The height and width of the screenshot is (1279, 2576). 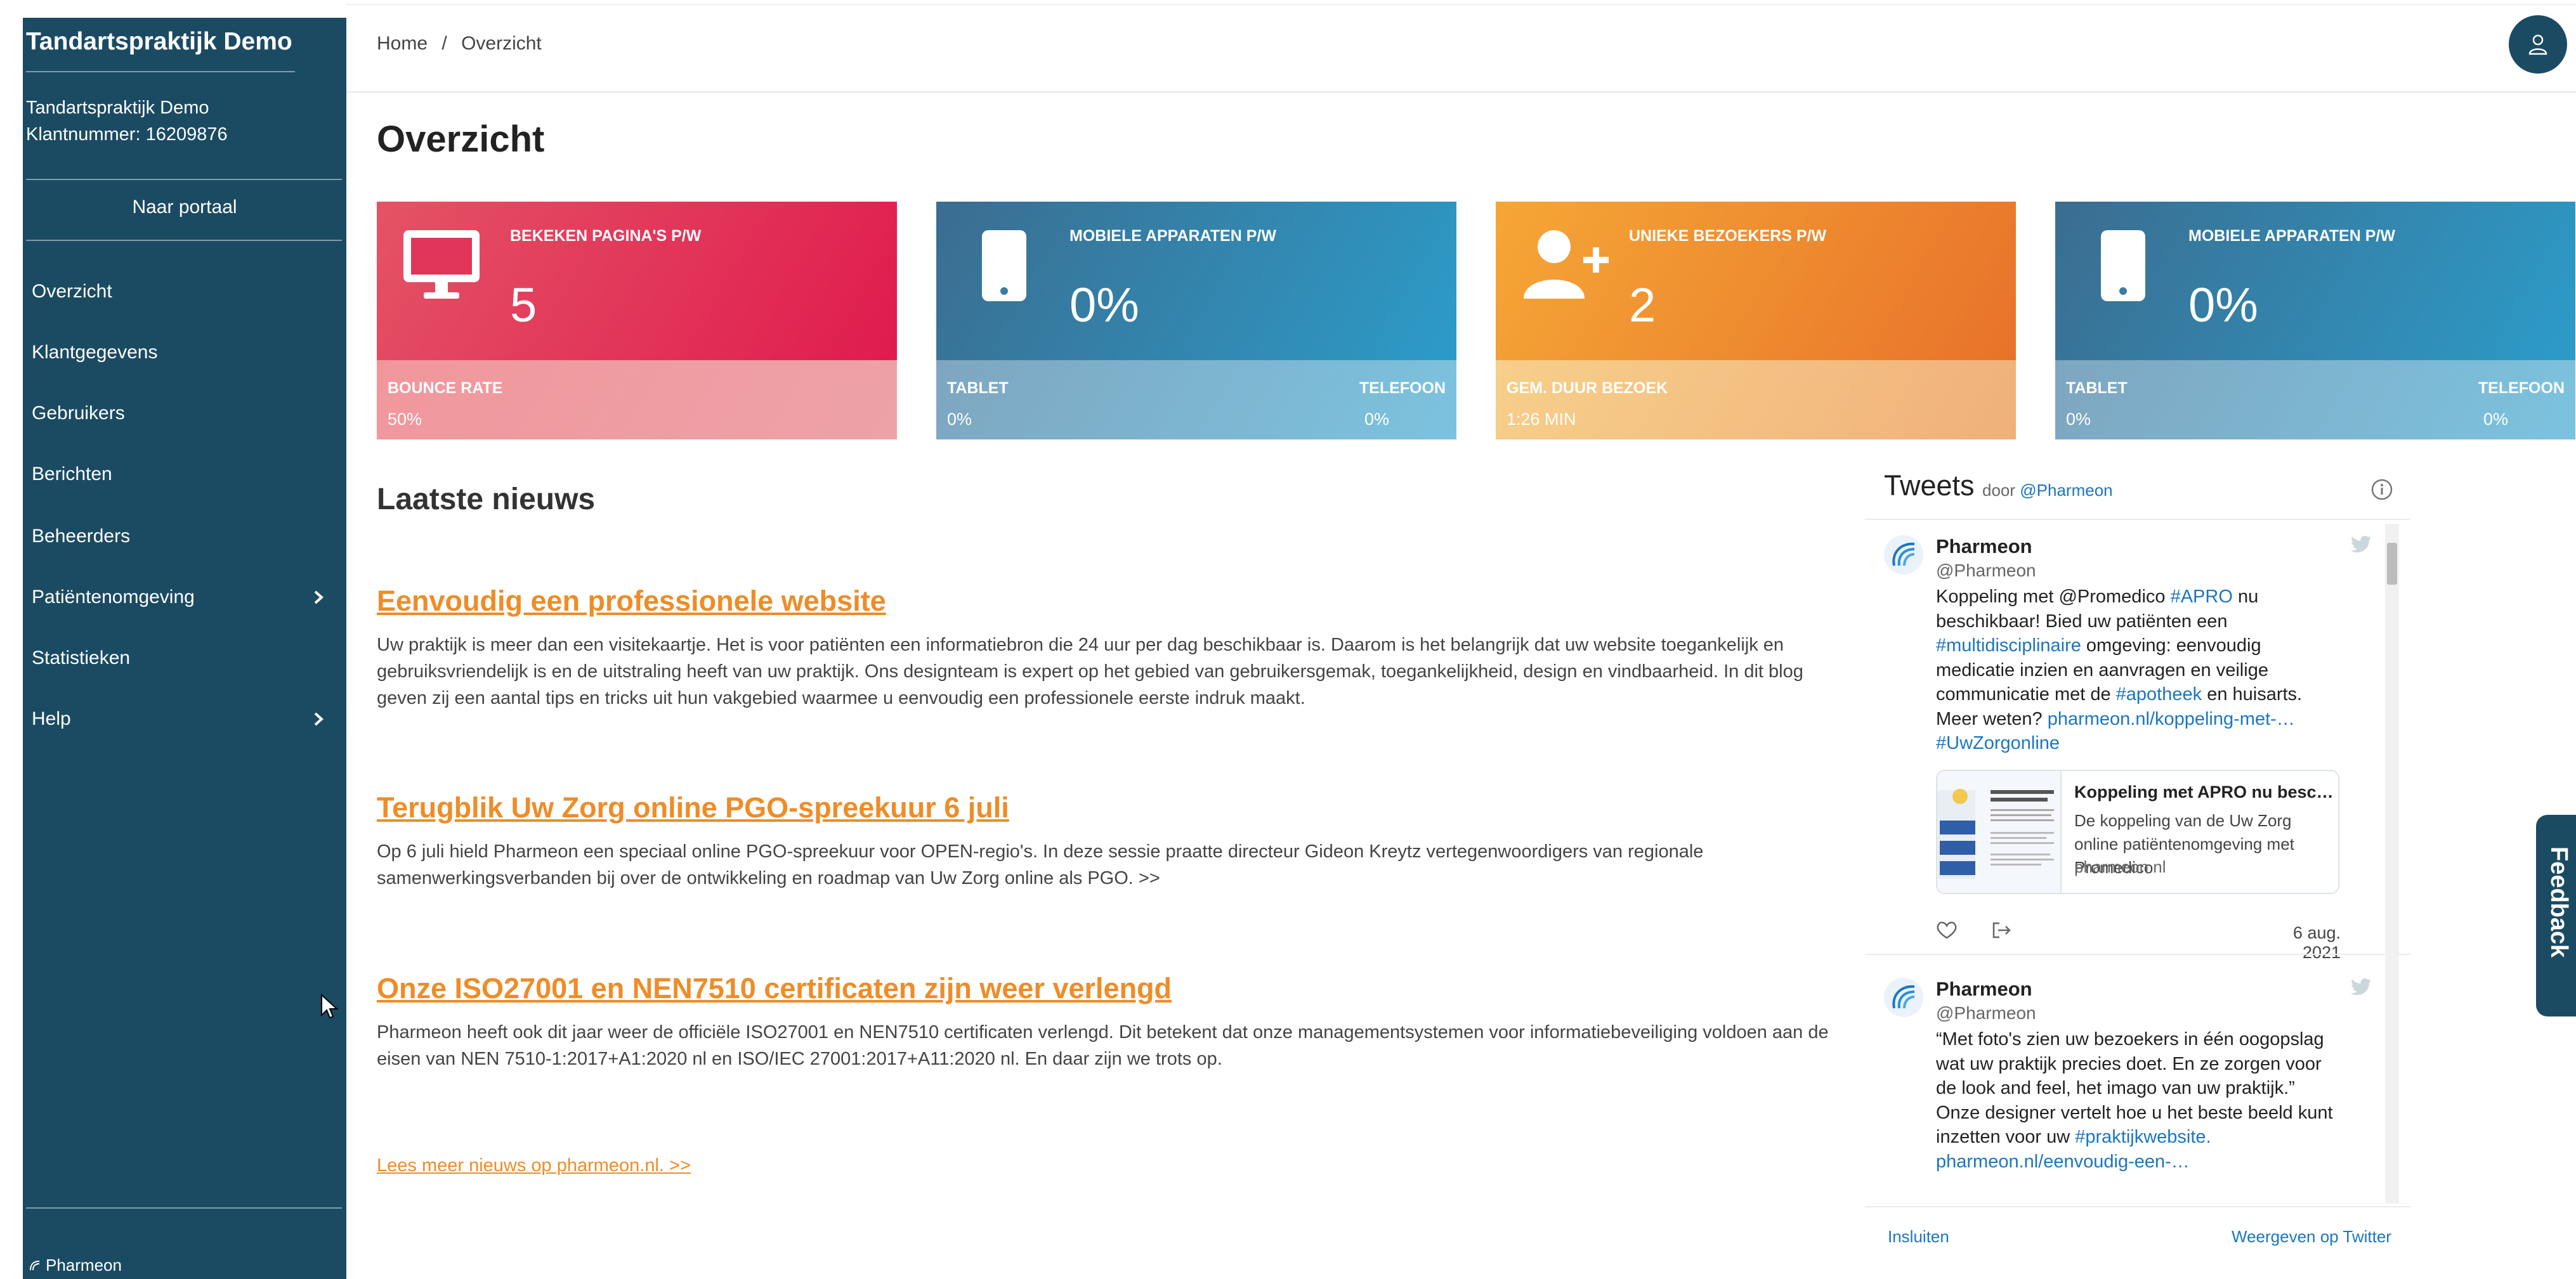 I want to click on sidebar-item-patientenomgeving: Patiëntenomgeving, so click(x=182, y=597).